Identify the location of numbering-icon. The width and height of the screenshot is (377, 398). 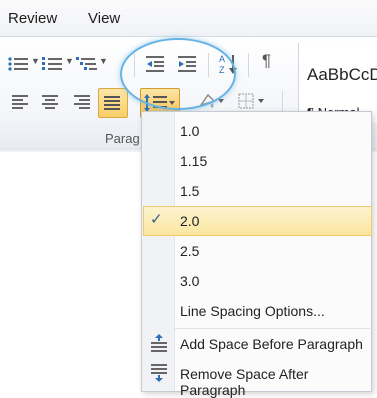
(53, 64).